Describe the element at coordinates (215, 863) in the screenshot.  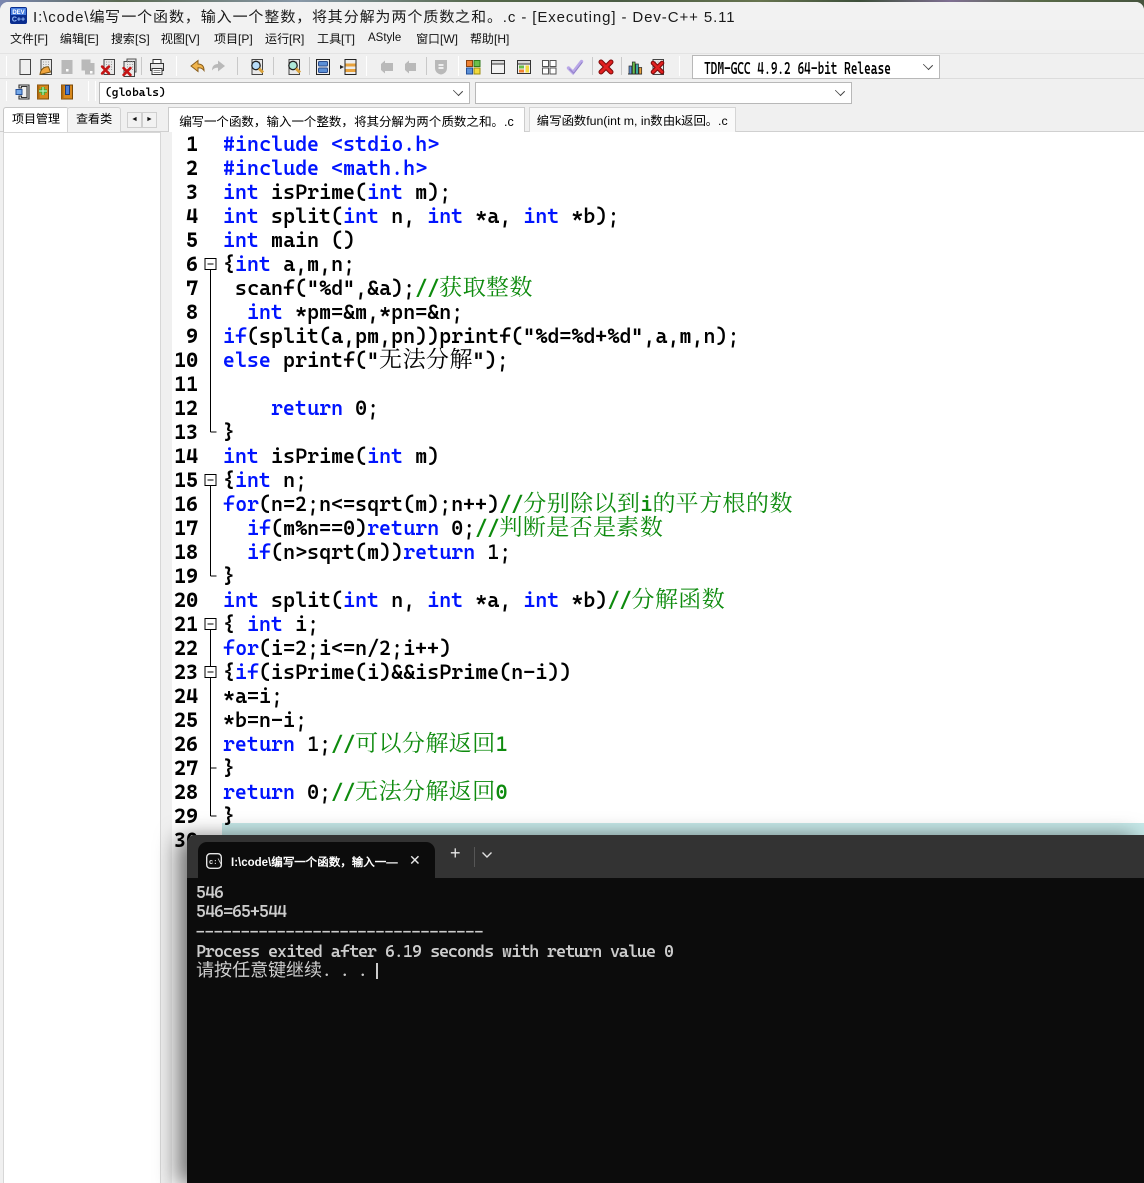
I see `svg-text: c:\` at that location.